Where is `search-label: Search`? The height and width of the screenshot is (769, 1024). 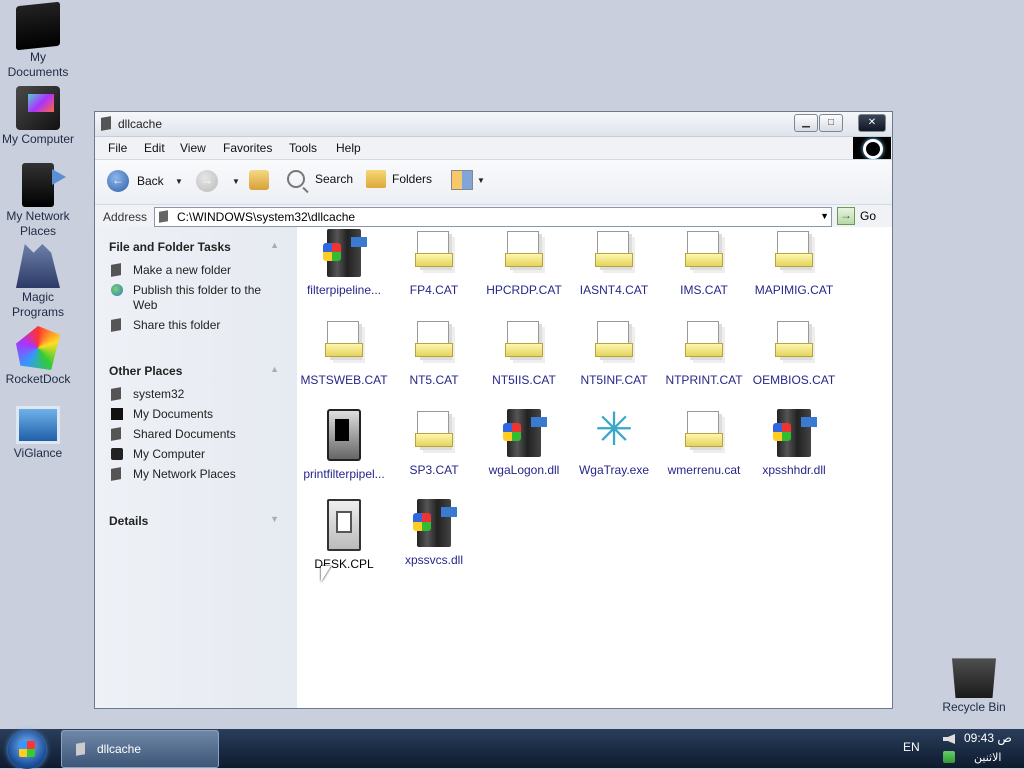 search-label: Search is located at coordinates (334, 179).